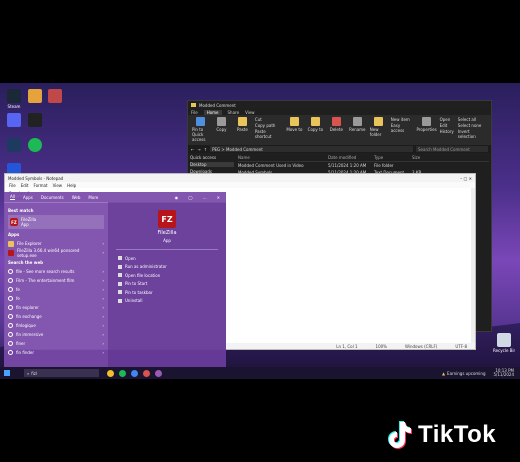 The height and width of the screenshot is (462, 520). What do you see at coordinates (422, 157) in the screenshot?
I see `column-size: Size` at bounding box center [422, 157].